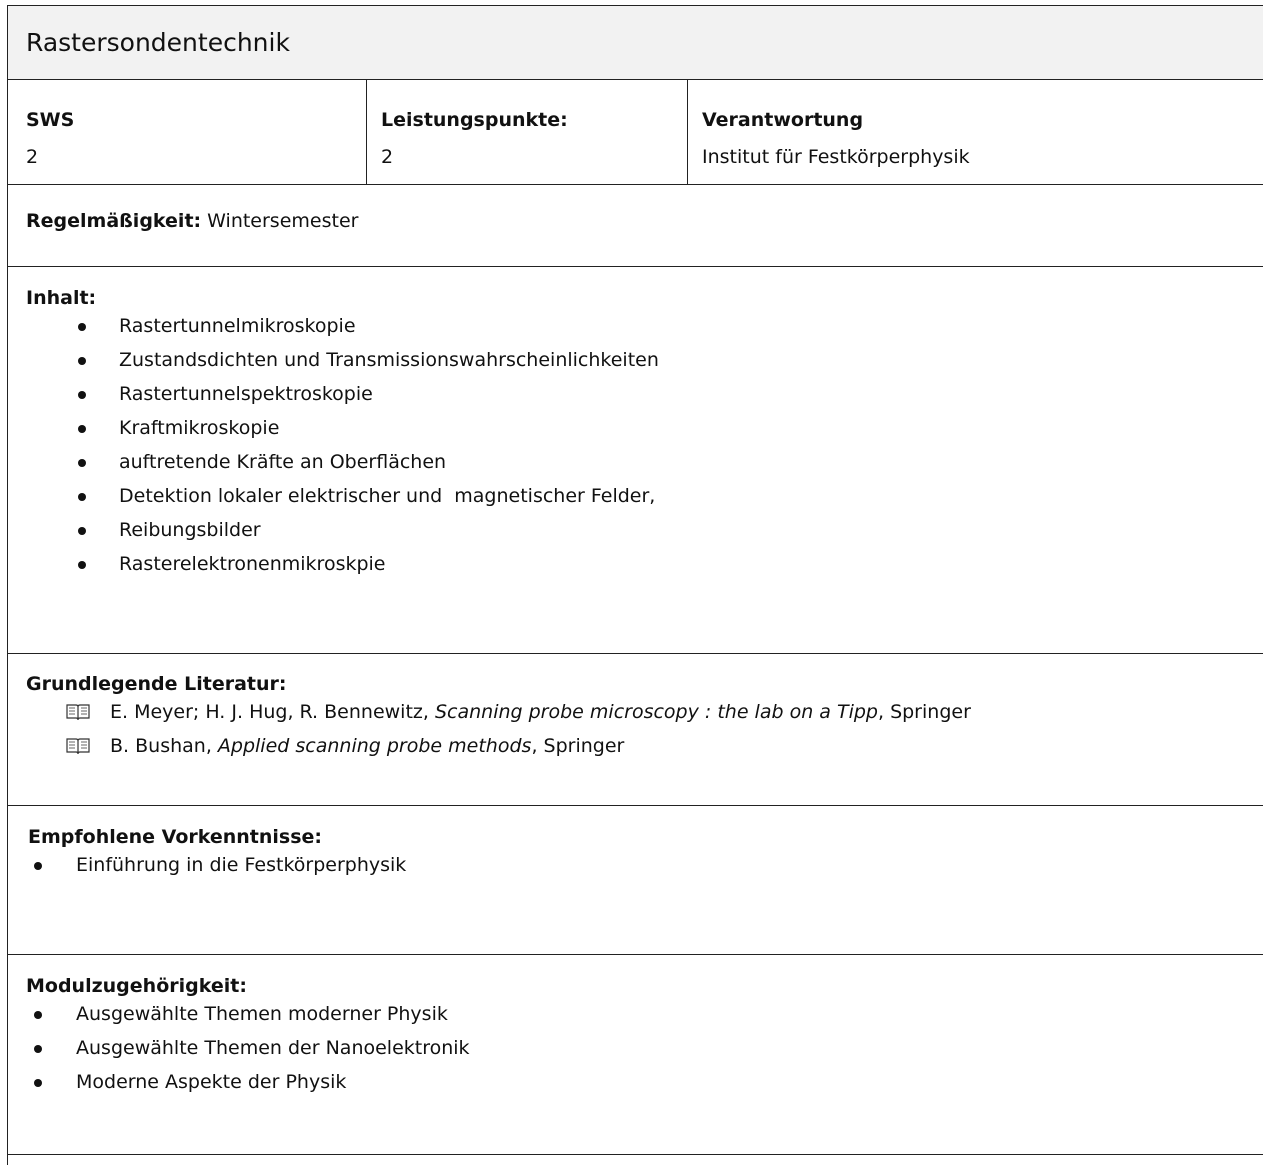 This screenshot has width=1263, height=1165. I want to click on regelmaessigkeit-section: Regelmäßigkeit: Wintersemester, so click(635, 226).